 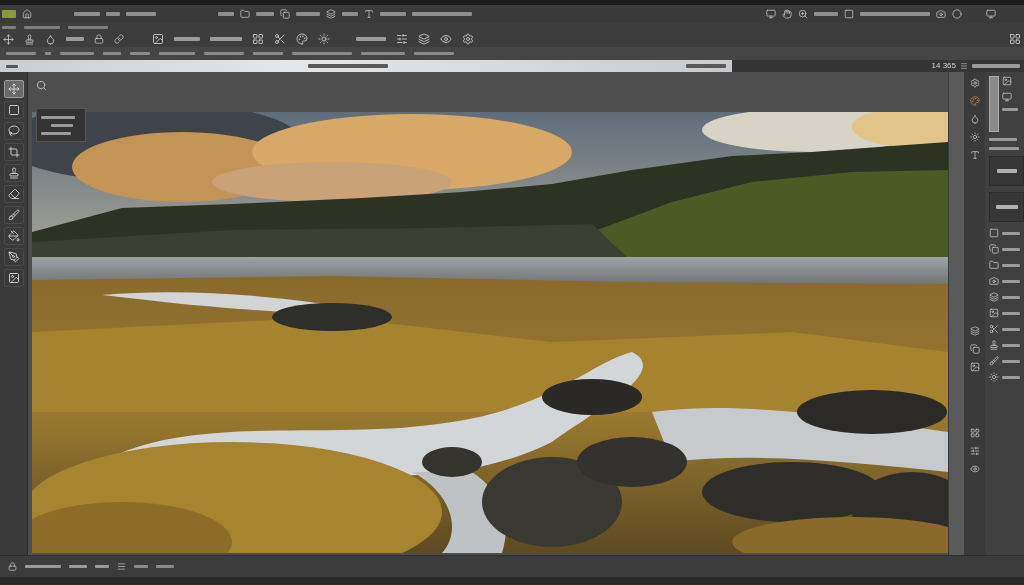 I want to click on link-icon, so click(x=119, y=39).